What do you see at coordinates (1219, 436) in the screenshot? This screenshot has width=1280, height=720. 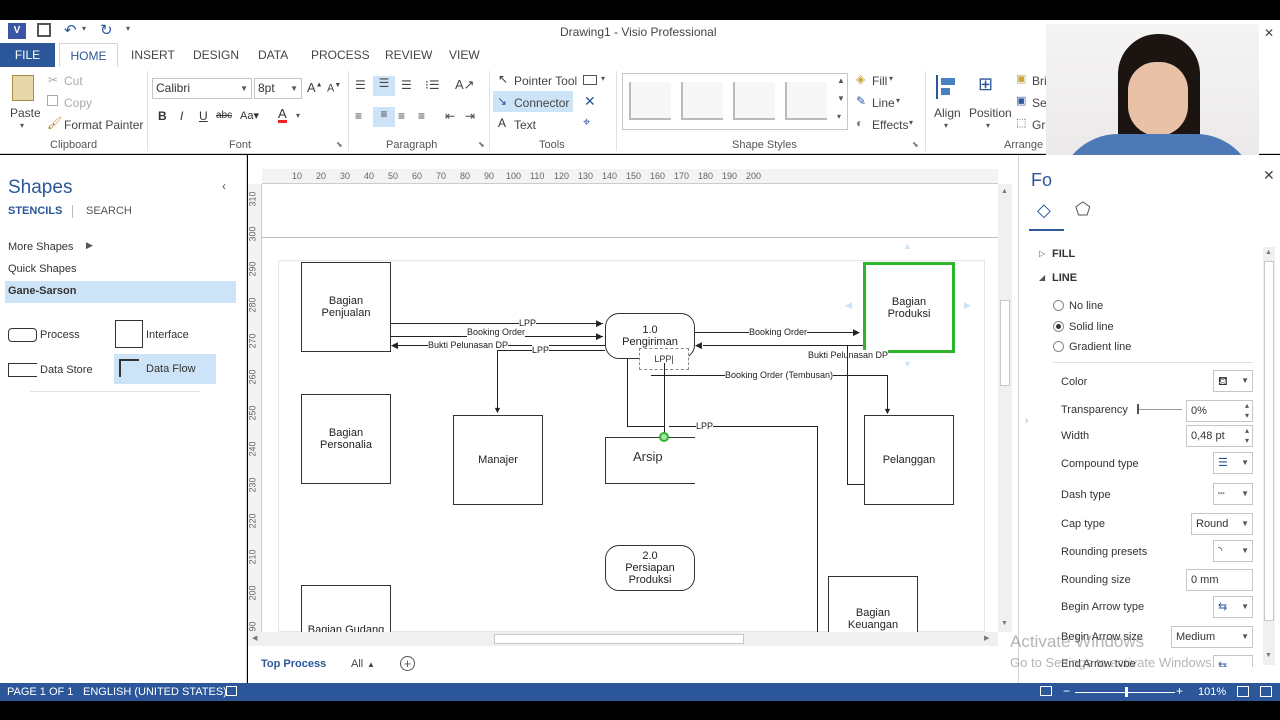 I see `width-input: 0,48 pt ▴ ▾` at bounding box center [1219, 436].